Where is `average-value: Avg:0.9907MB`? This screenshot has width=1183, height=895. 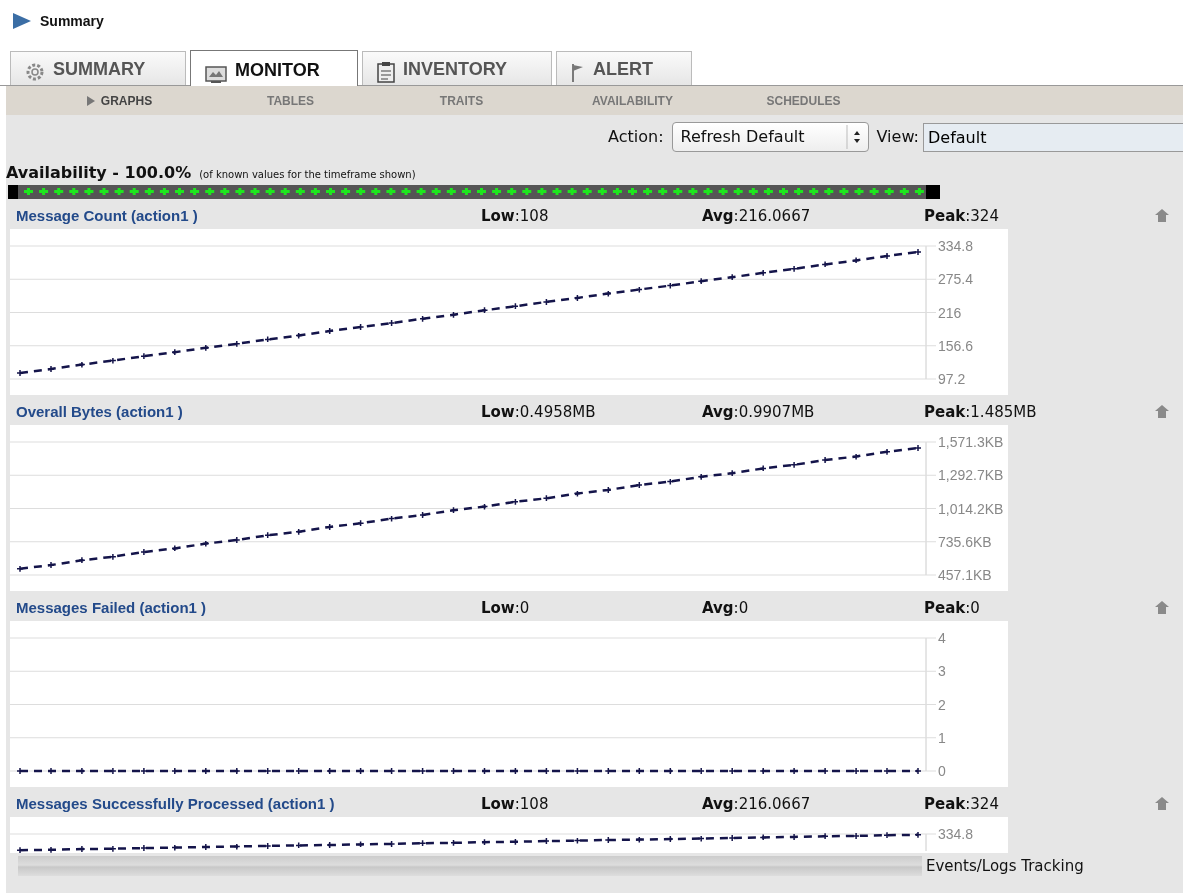 average-value: Avg:0.9907MB is located at coordinates (759, 412).